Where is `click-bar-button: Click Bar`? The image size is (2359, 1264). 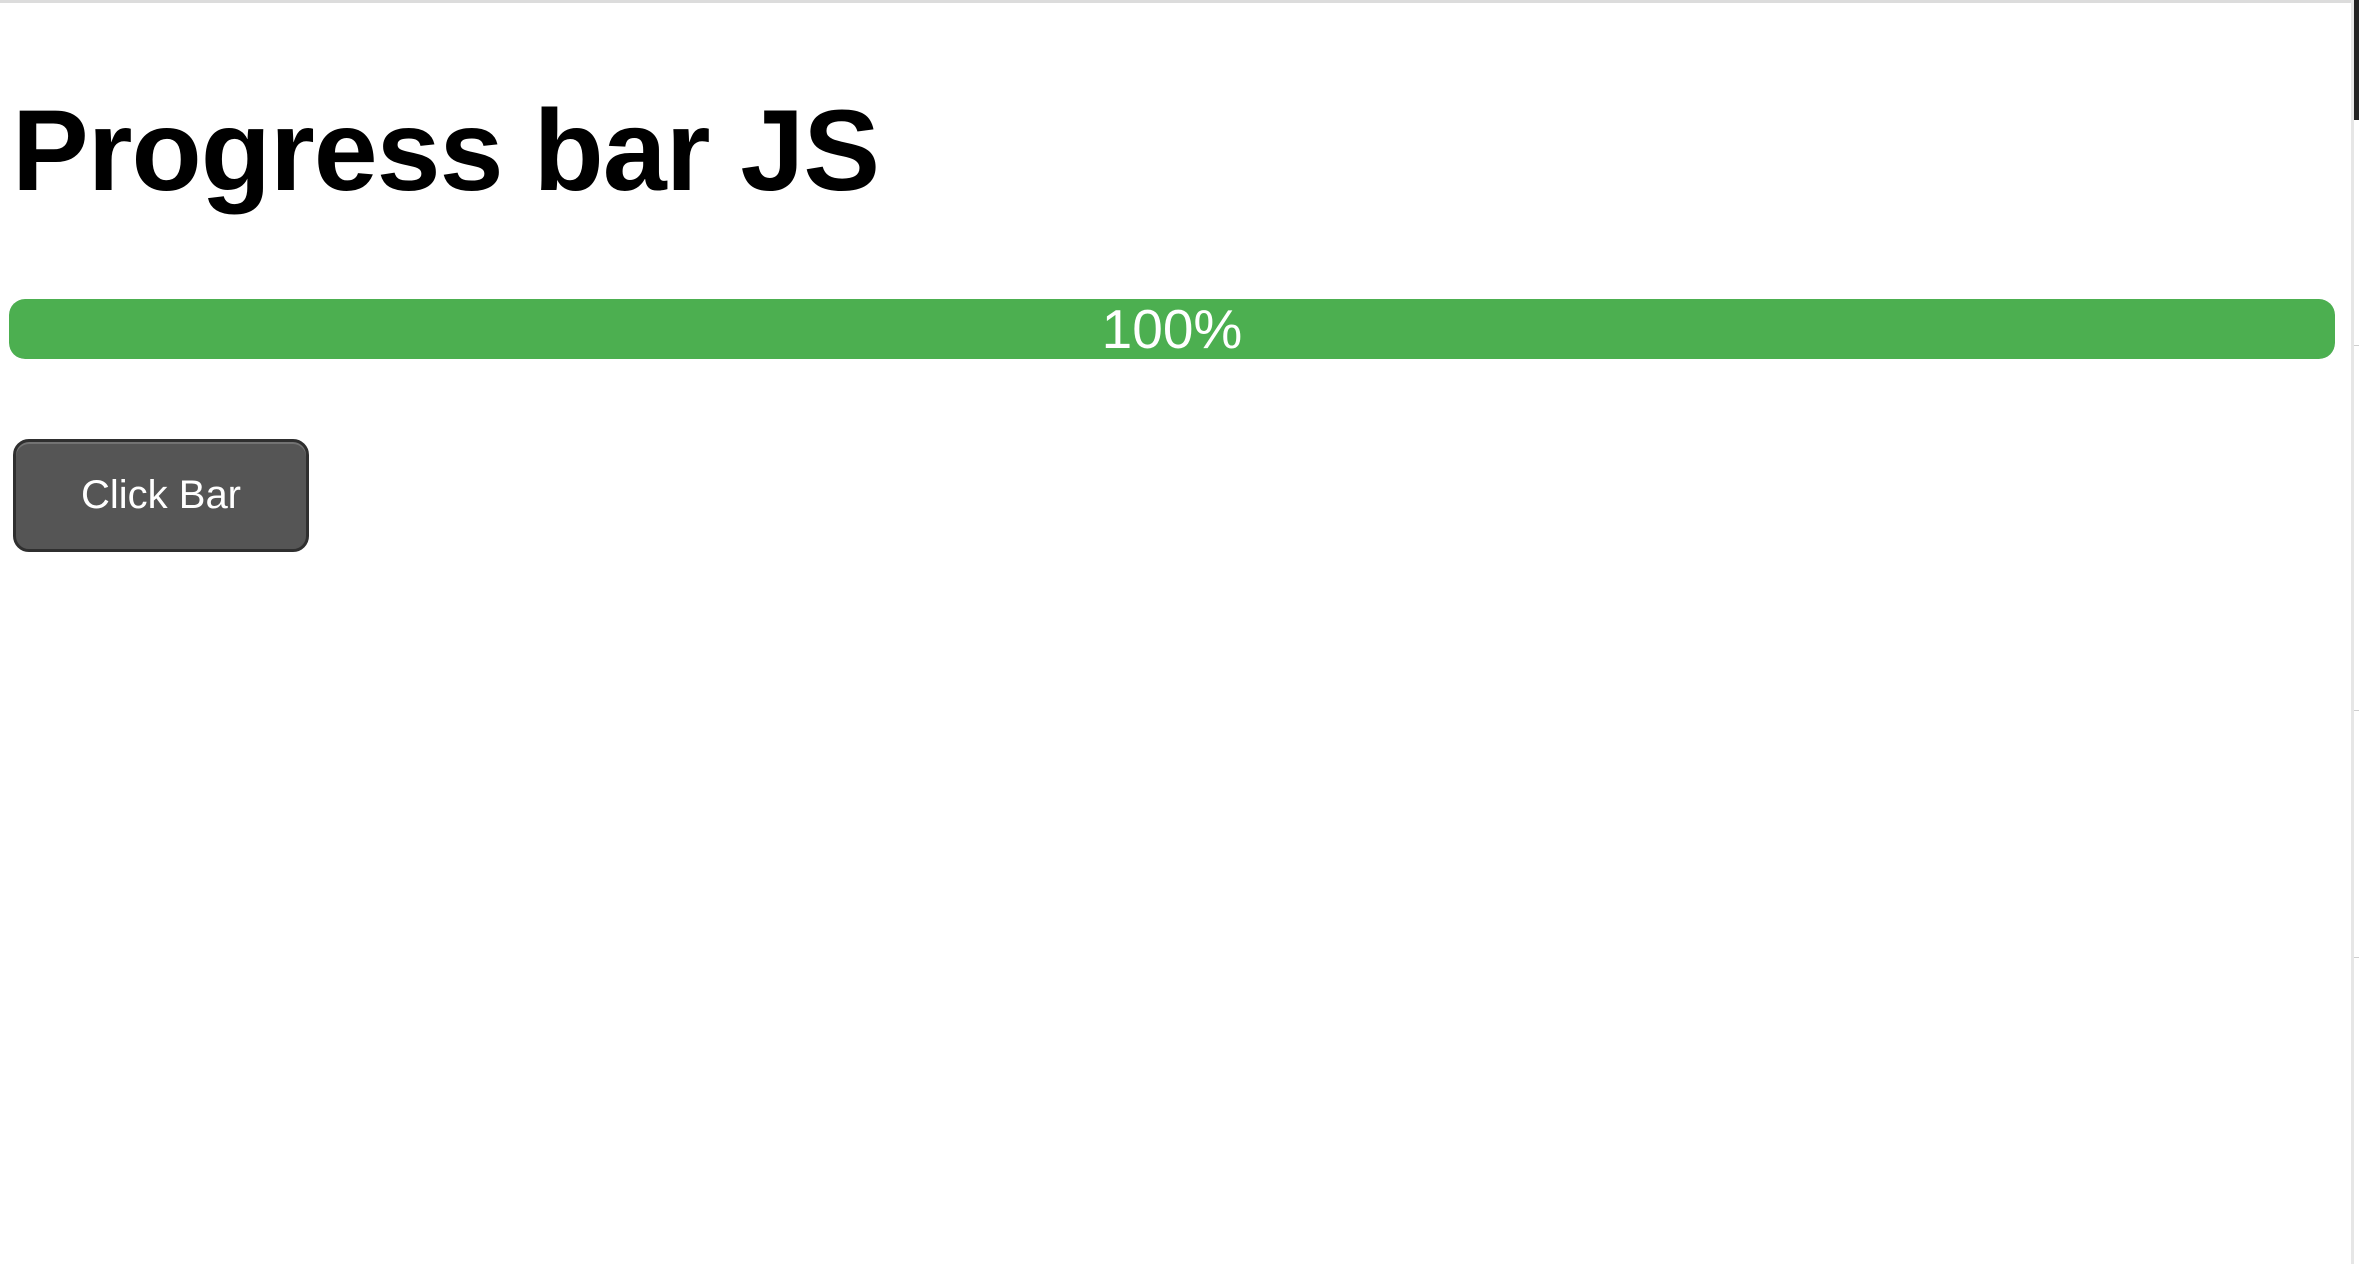
click-bar-button: Click Bar is located at coordinates (161, 495).